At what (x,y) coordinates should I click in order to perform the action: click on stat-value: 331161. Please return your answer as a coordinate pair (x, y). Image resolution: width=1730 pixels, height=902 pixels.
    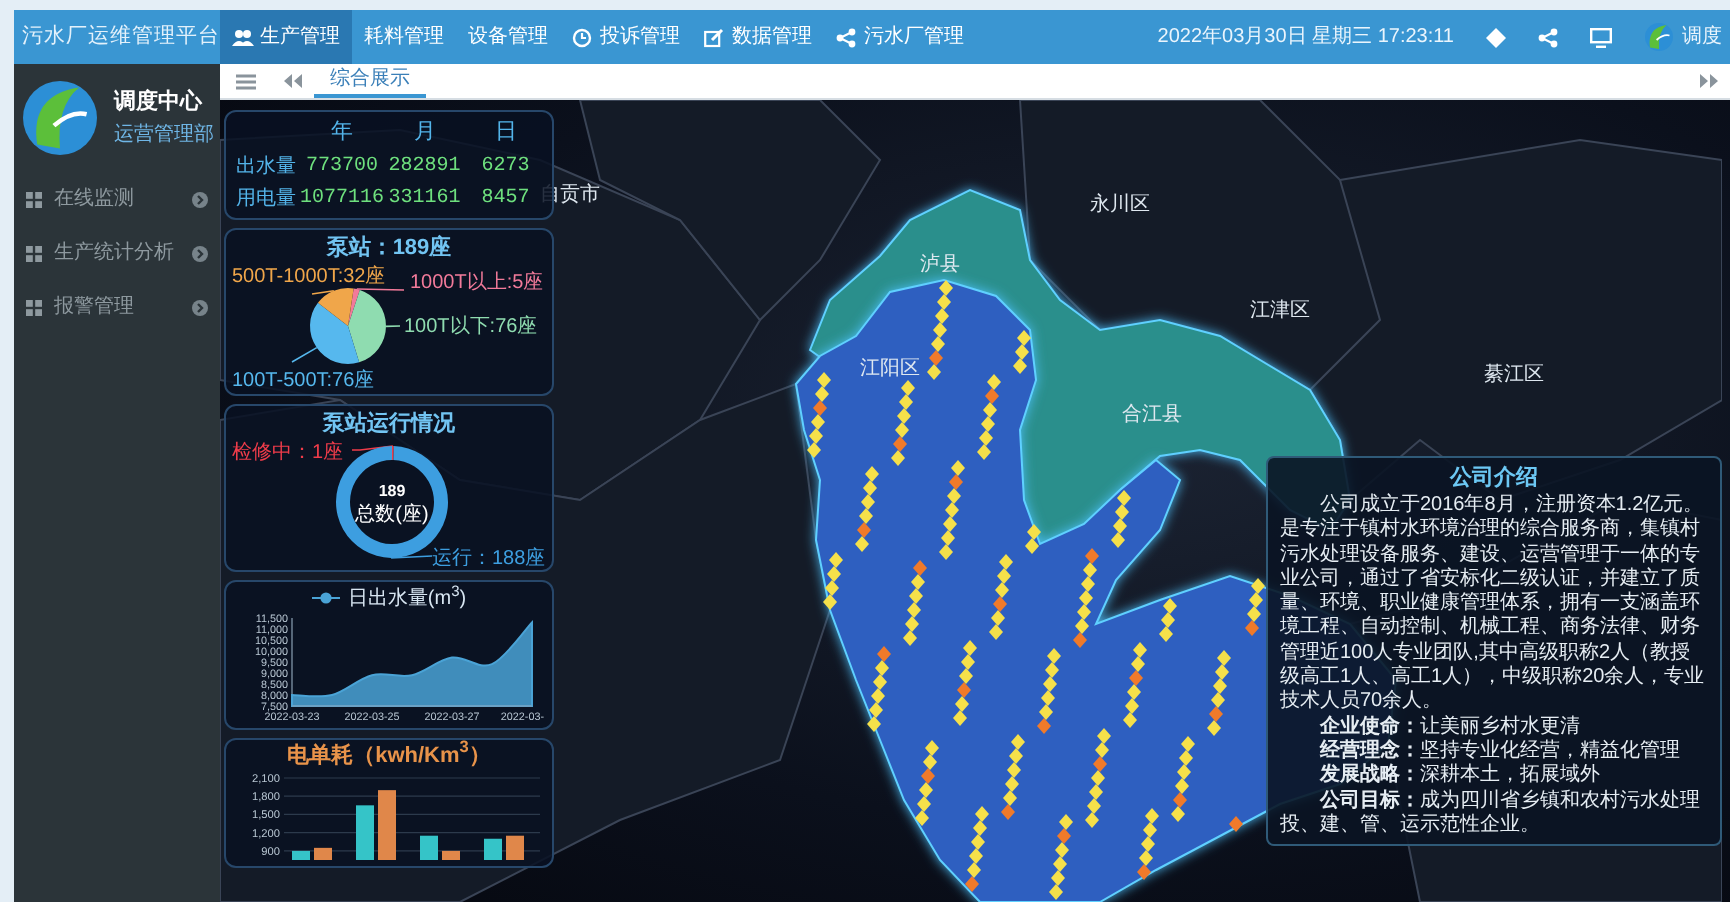
    Looking at the image, I should click on (424, 199).